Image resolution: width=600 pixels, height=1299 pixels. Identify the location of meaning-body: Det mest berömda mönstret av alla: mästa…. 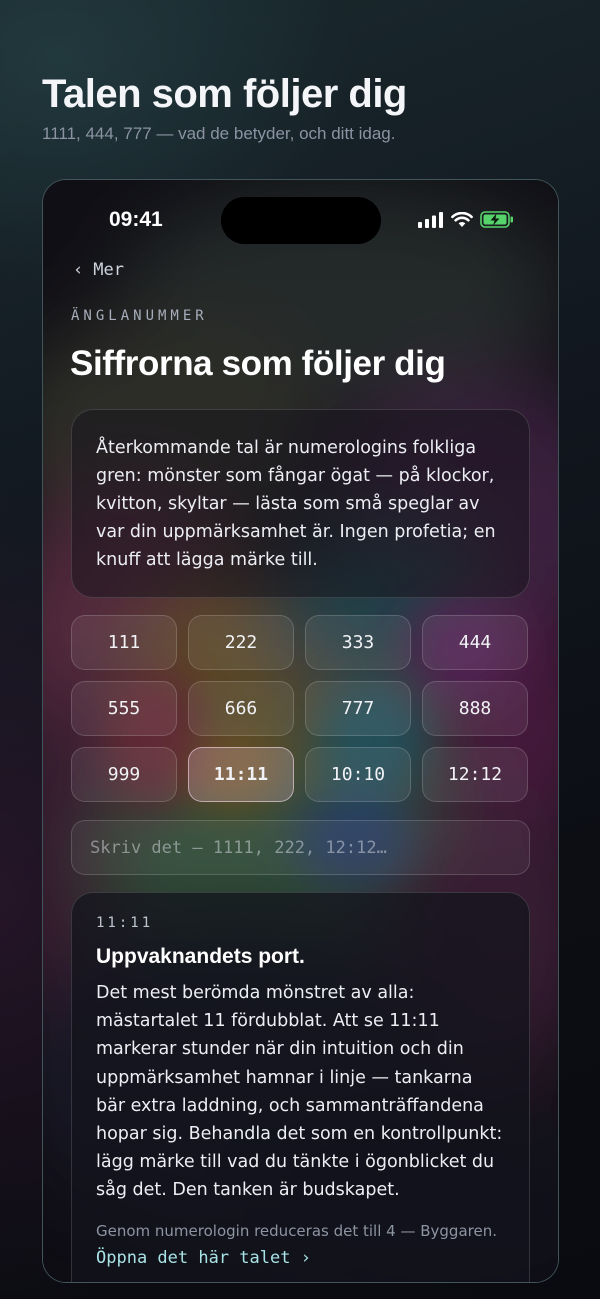
(299, 1092).